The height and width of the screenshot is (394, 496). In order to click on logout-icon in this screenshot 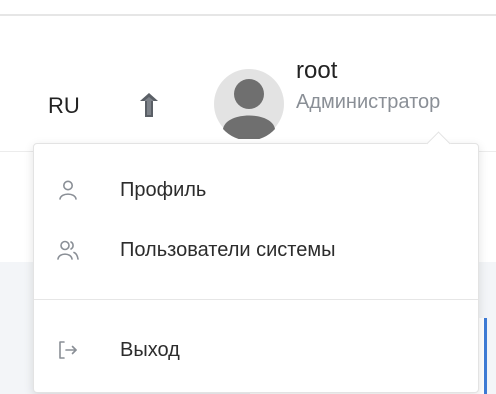, I will do `click(68, 350)`.